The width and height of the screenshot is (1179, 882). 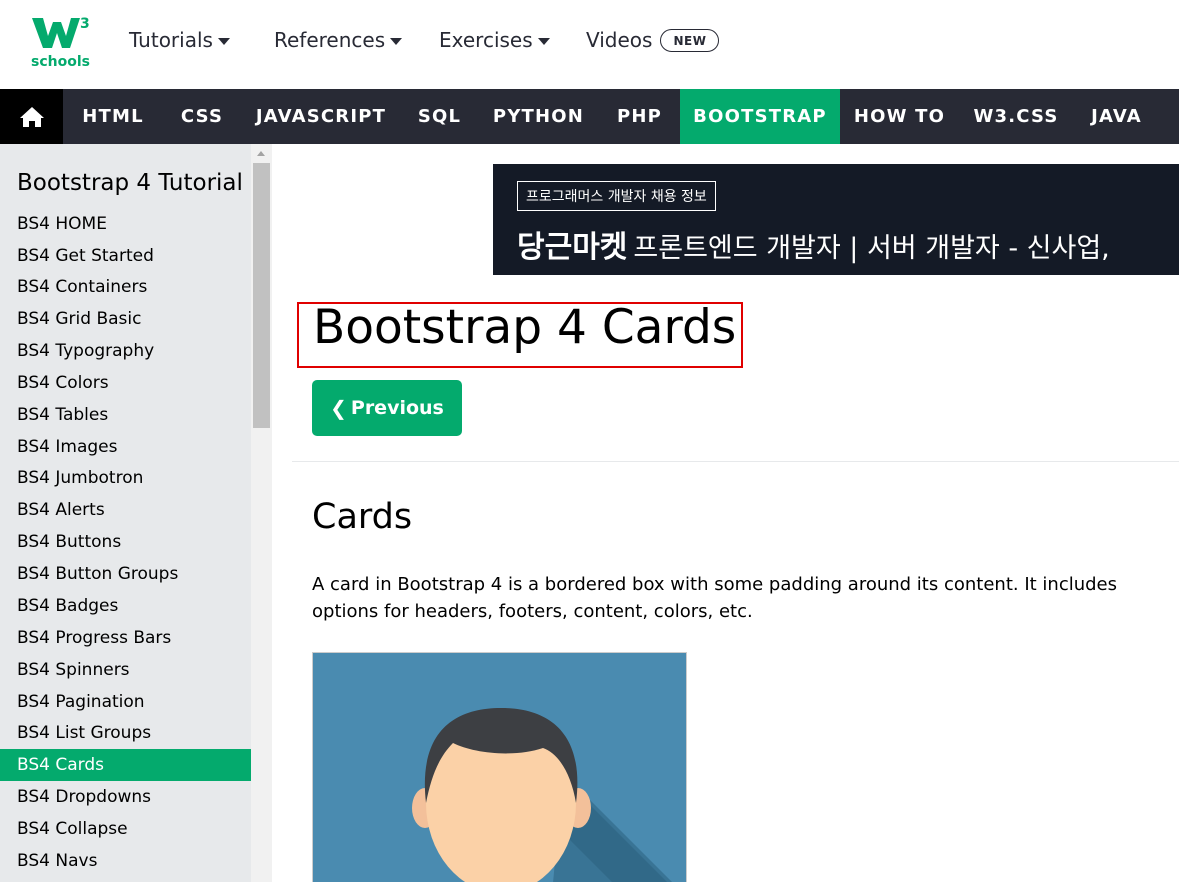 I want to click on sidebar-item-bs4-pagination: BS4 Pagination, so click(x=125, y=702).